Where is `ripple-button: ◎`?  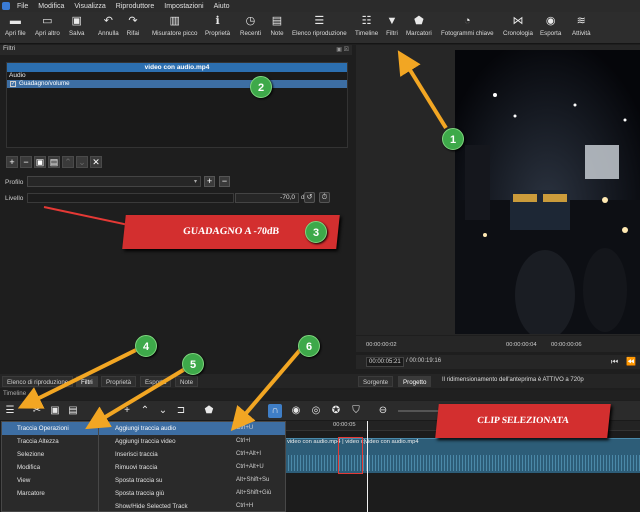 ripple-button: ◎ is located at coordinates (316, 411).